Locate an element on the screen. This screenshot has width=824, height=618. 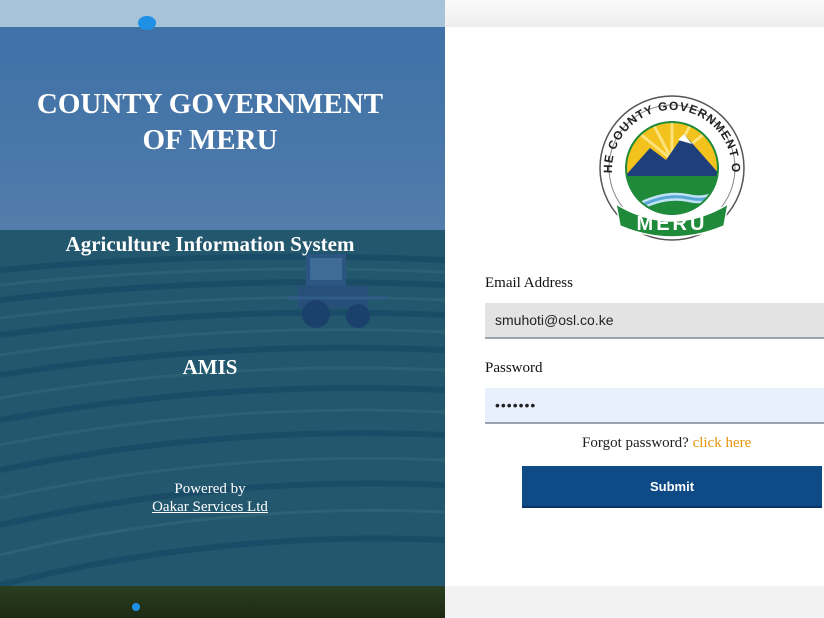
county-seal-logo: THE COUNTY GOVERNMENT OF MERU is located at coordinates (666, 164).